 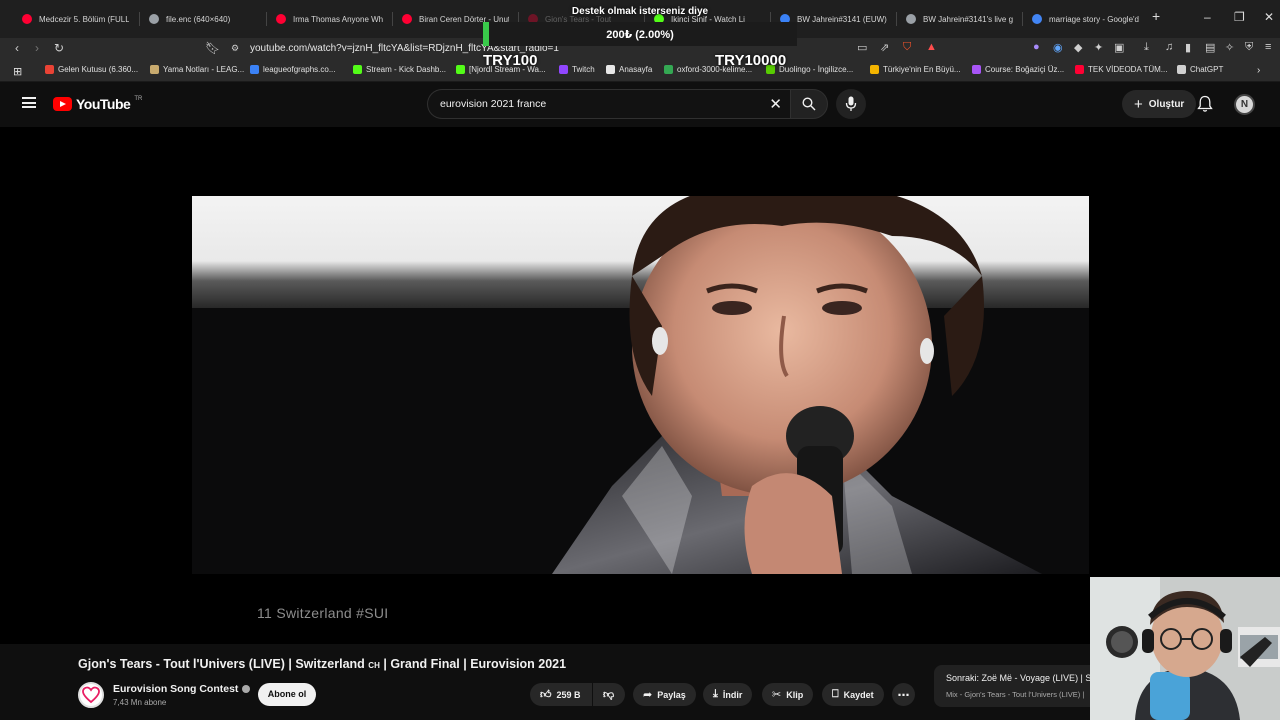 What do you see at coordinates (475, 664) in the screenshot?
I see `video-title-rest: | Grand Final | Eurovision 2021` at bounding box center [475, 664].